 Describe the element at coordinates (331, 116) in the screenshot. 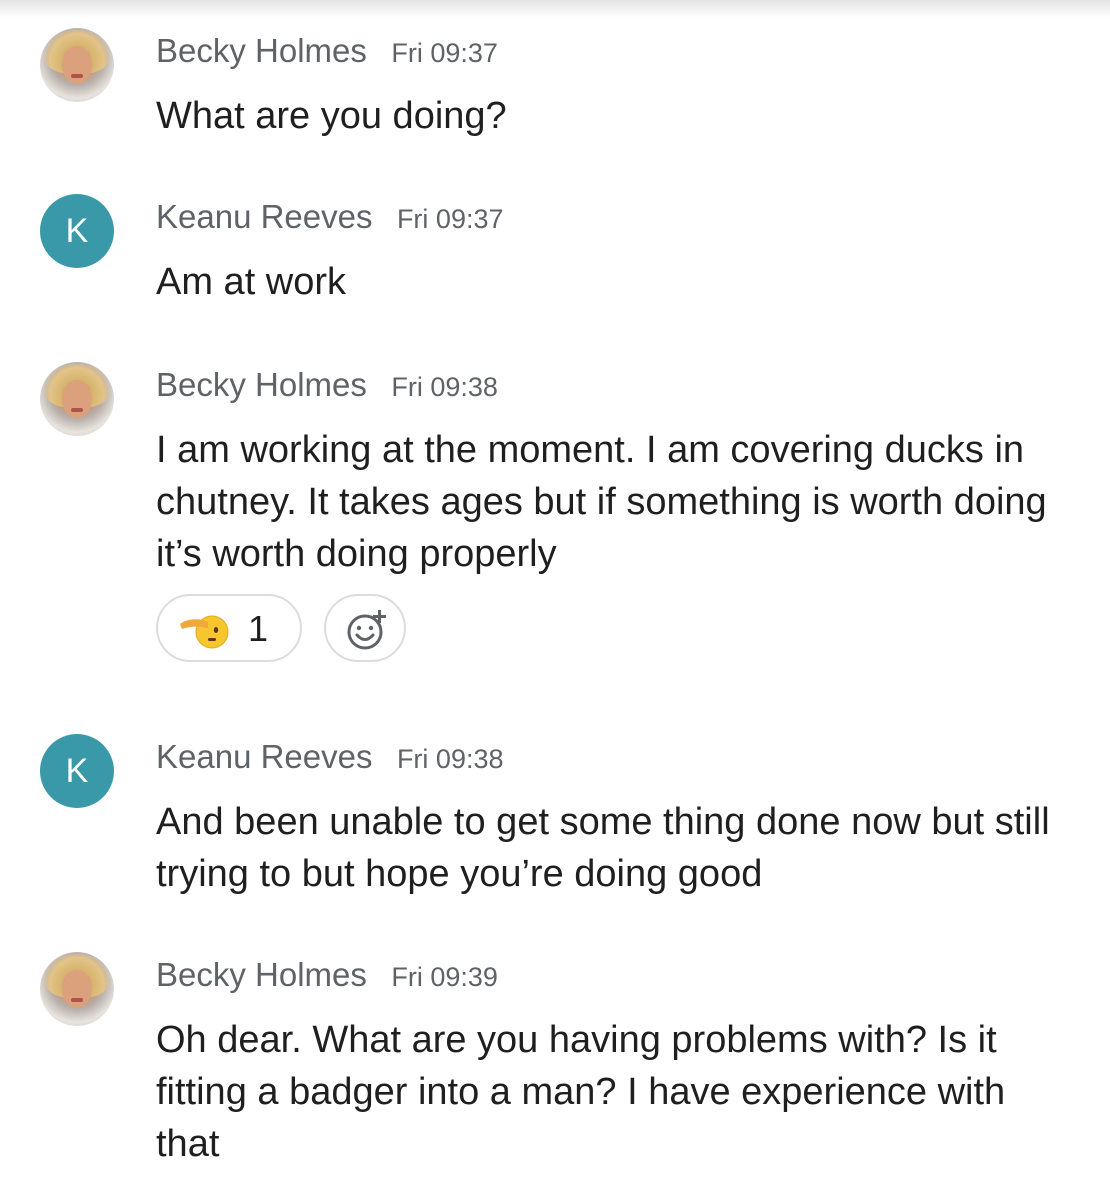

I see `message-text: What are you doing?` at that location.